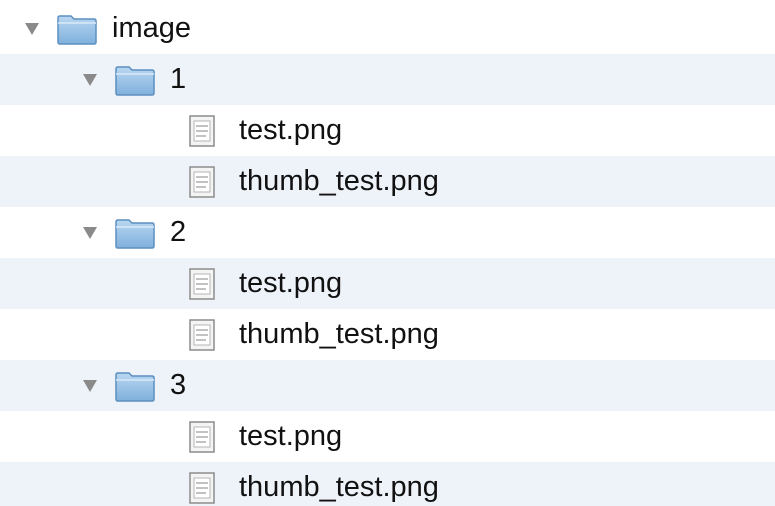 This screenshot has width=775, height=506. What do you see at coordinates (387, 79) in the screenshot?
I see `tree-row-folder-1: 1` at bounding box center [387, 79].